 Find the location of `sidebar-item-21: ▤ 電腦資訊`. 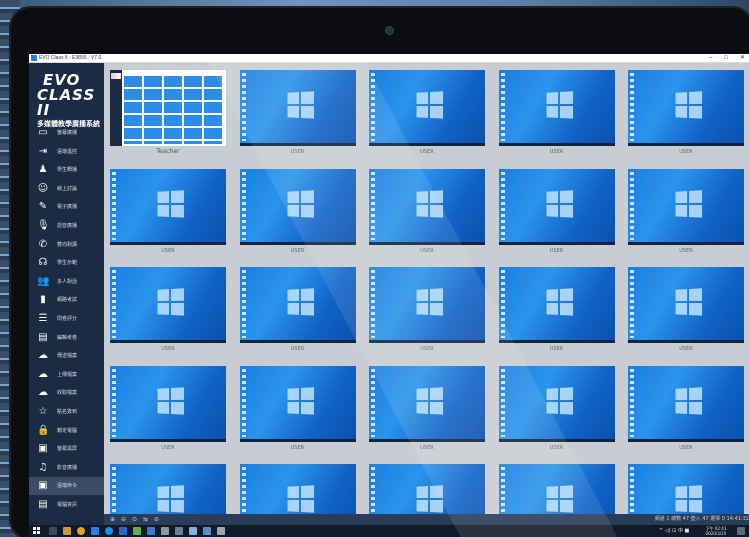

sidebar-item-21: ▤ 電腦資訊 is located at coordinates (66, 505).